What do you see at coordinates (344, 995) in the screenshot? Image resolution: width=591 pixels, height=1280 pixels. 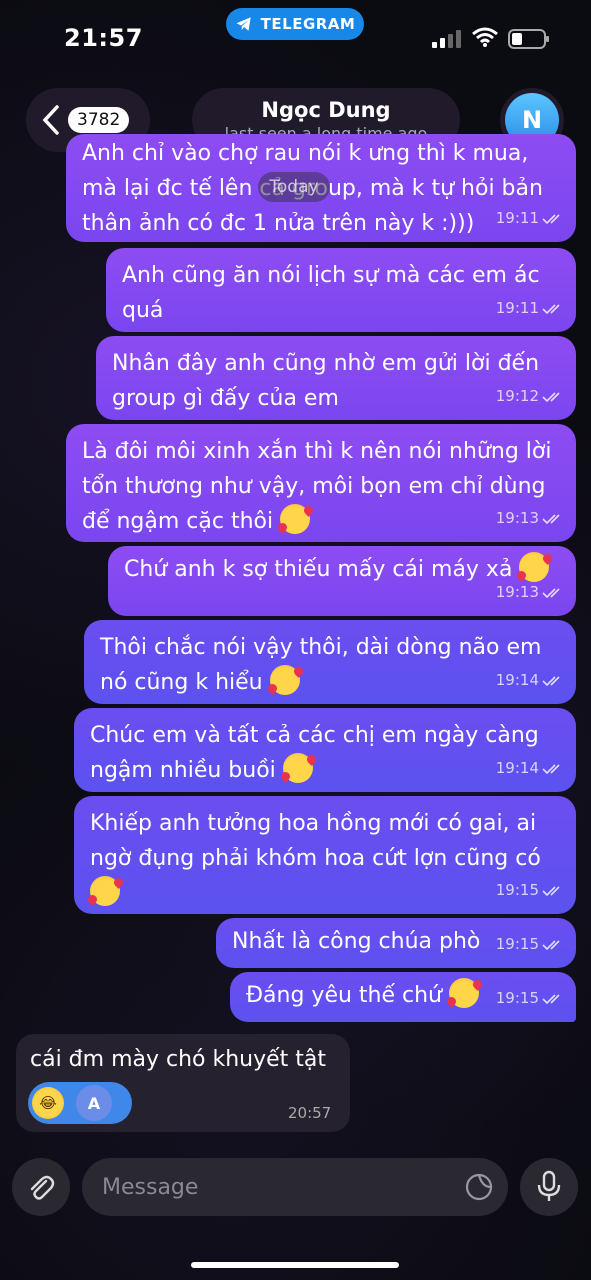 I see `message-line: Đáng yêu thế chứ` at bounding box center [344, 995].